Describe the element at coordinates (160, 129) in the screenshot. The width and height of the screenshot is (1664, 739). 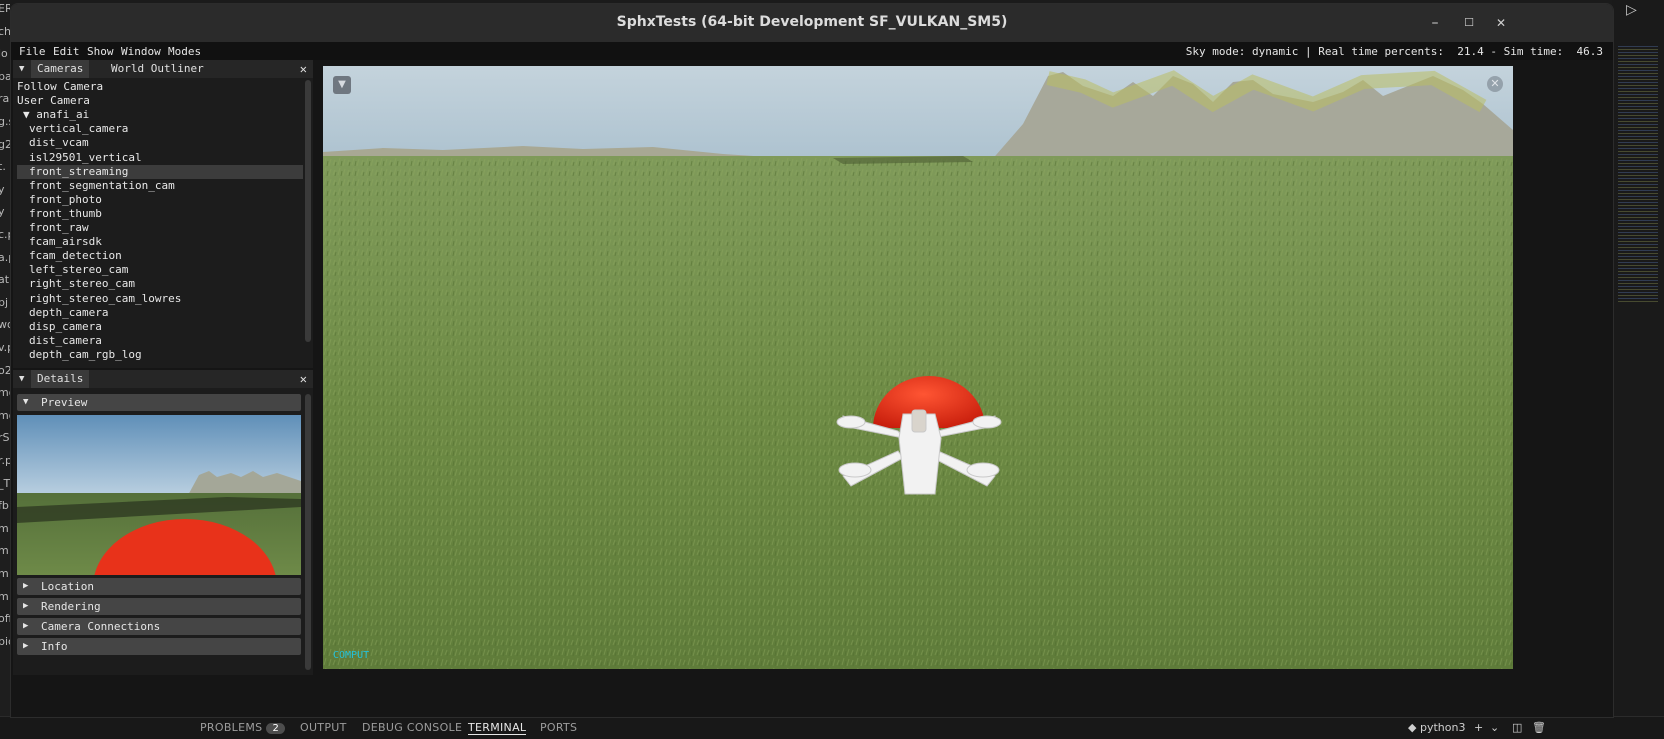
I see `camera-list-item: vertical_camera` at that location.